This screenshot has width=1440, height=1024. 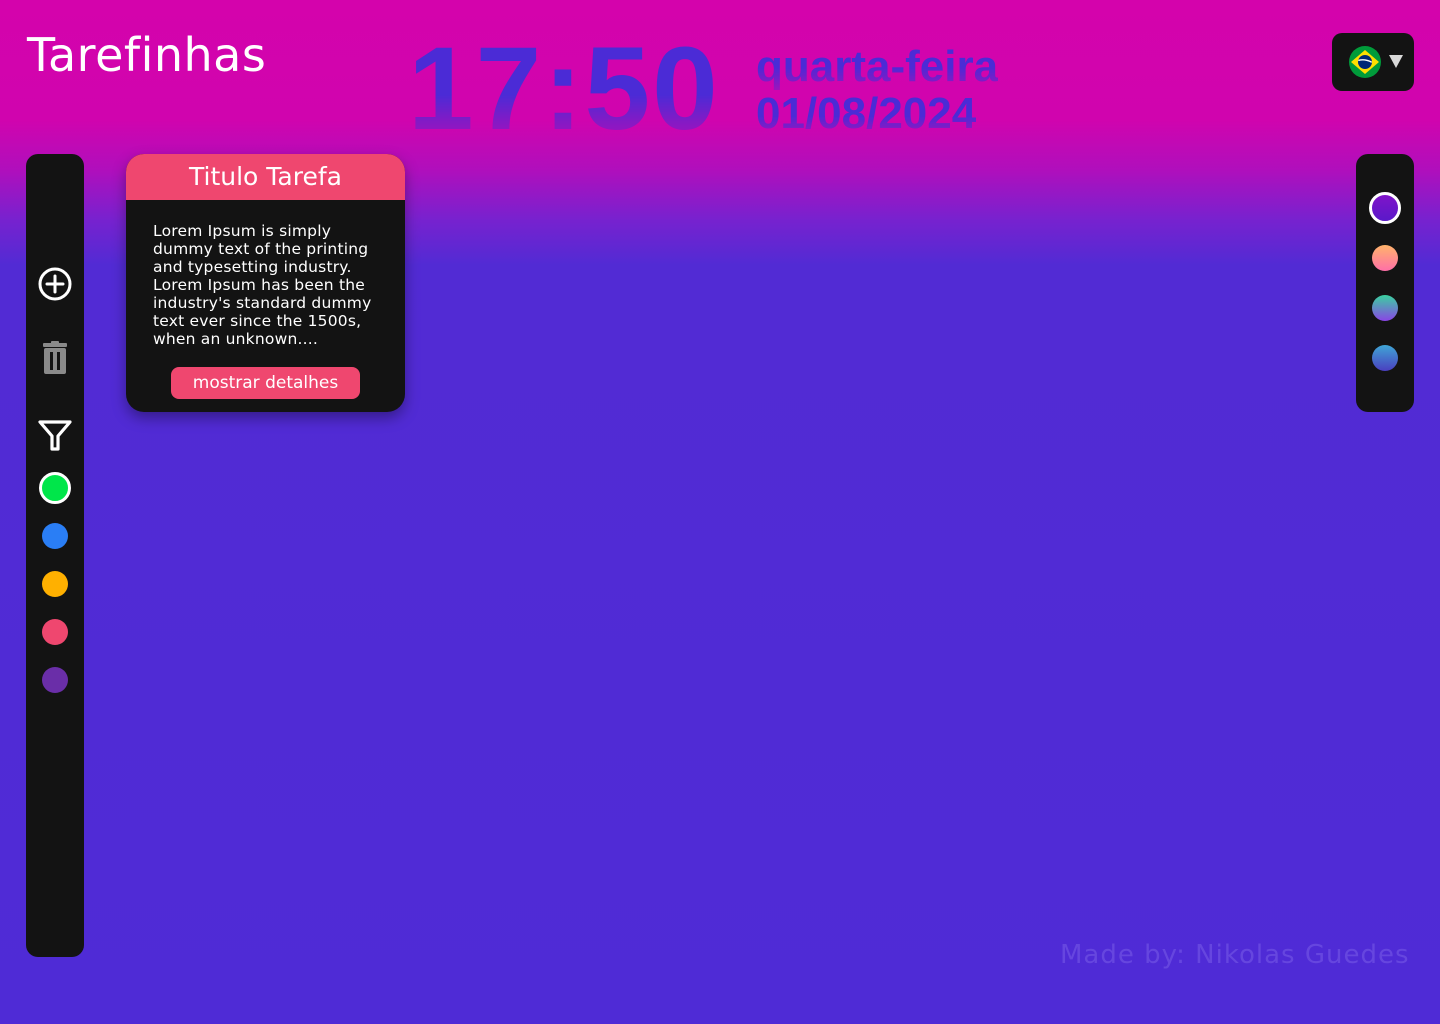 What do you see at coordinates (265, 177) in the screenshot?
I see `task-title: Titulo Tarefa` at bounding box center [265, 177].